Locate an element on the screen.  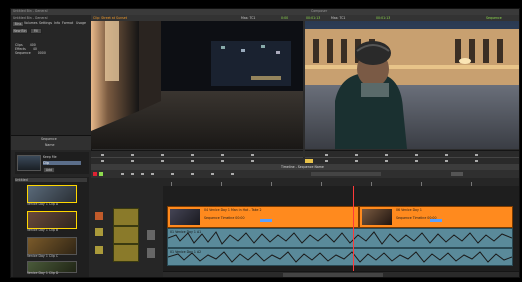
bin-tabs: Bins Volumes Settings Info Format Usage is located at coordinates (51, 24).